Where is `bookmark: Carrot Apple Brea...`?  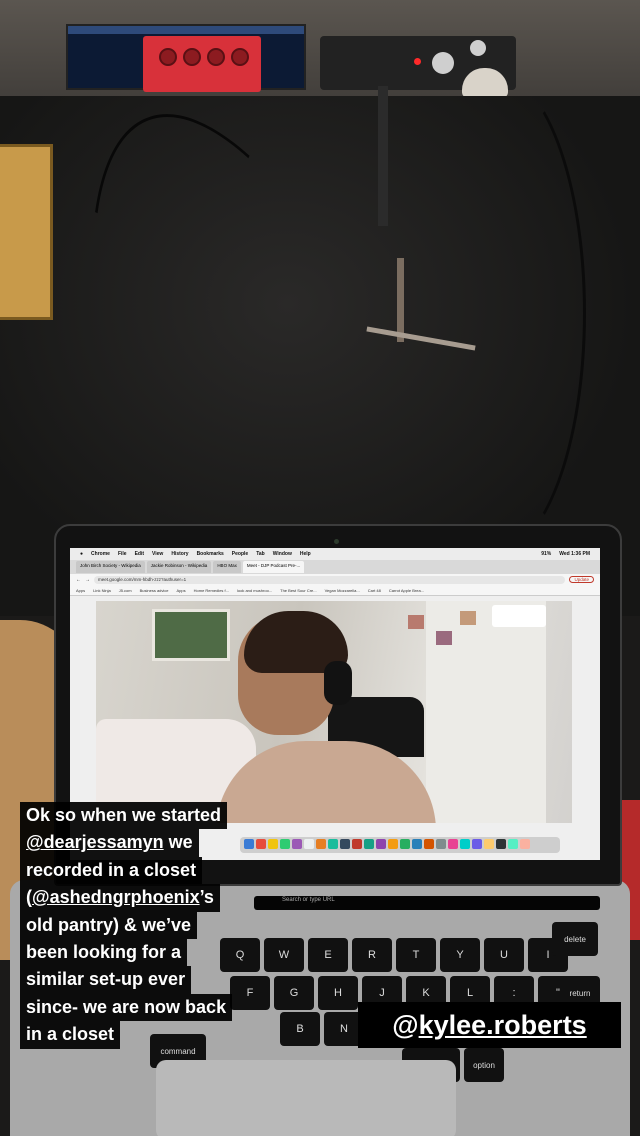 bookmark: Carrot Apple Brea... is located at coordinates (406, 590).